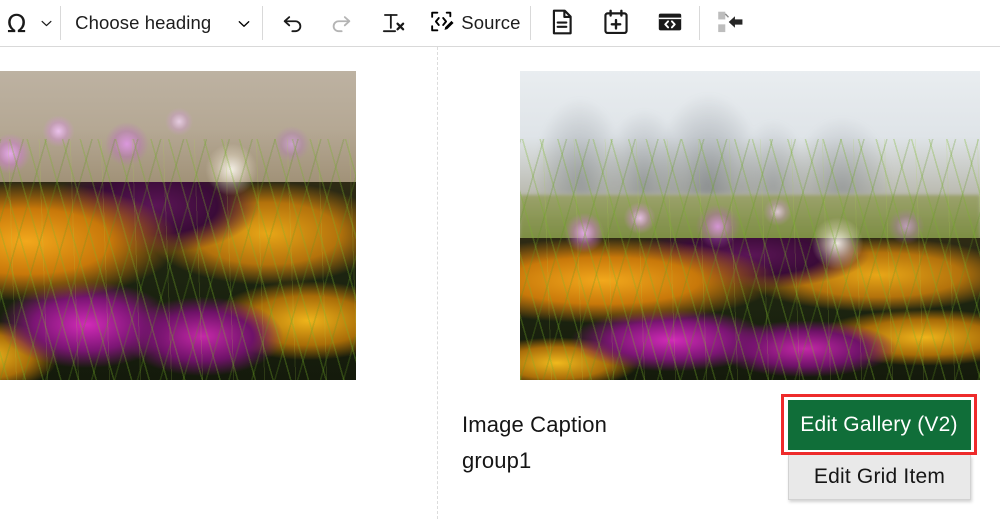 The image size is (1000, 519). I want to click on special-character-dropdown-button, so click(46, 23).